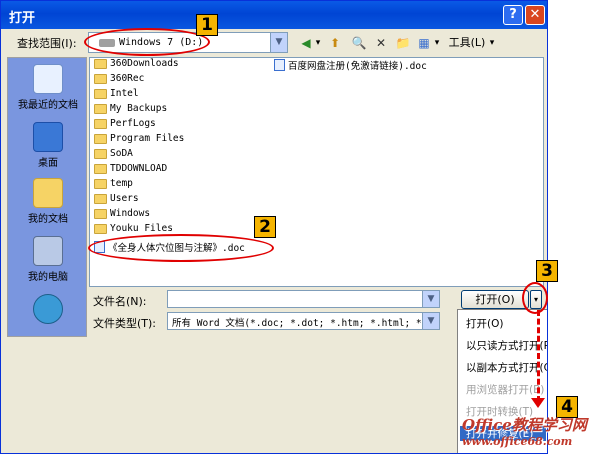  What do you see at coordinates (517, 441) in the screenshot?
I see `watermark-url: www.office68.com` at bounding box center [517, 441].